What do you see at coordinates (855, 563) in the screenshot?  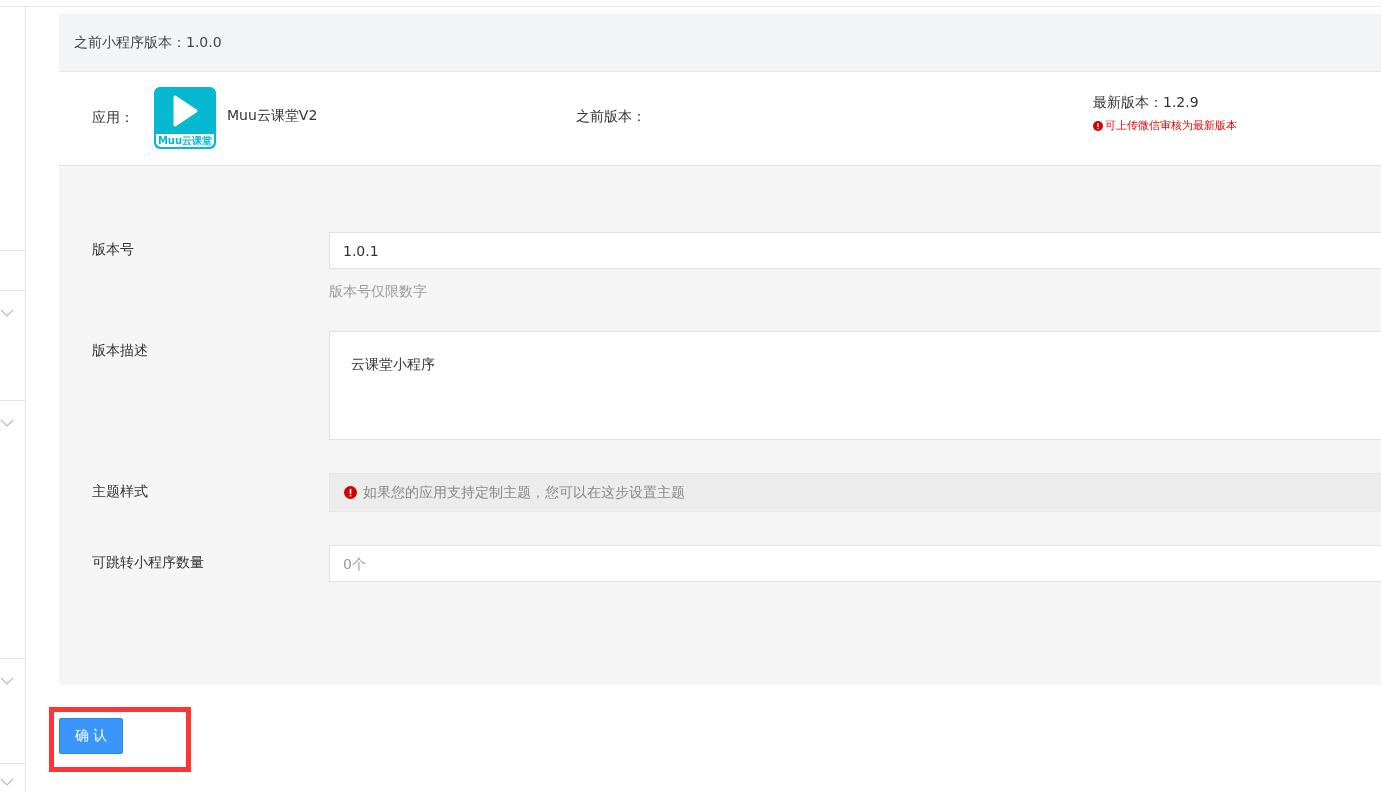 I see `text-input: 0个` at bounding box center [855, 563].